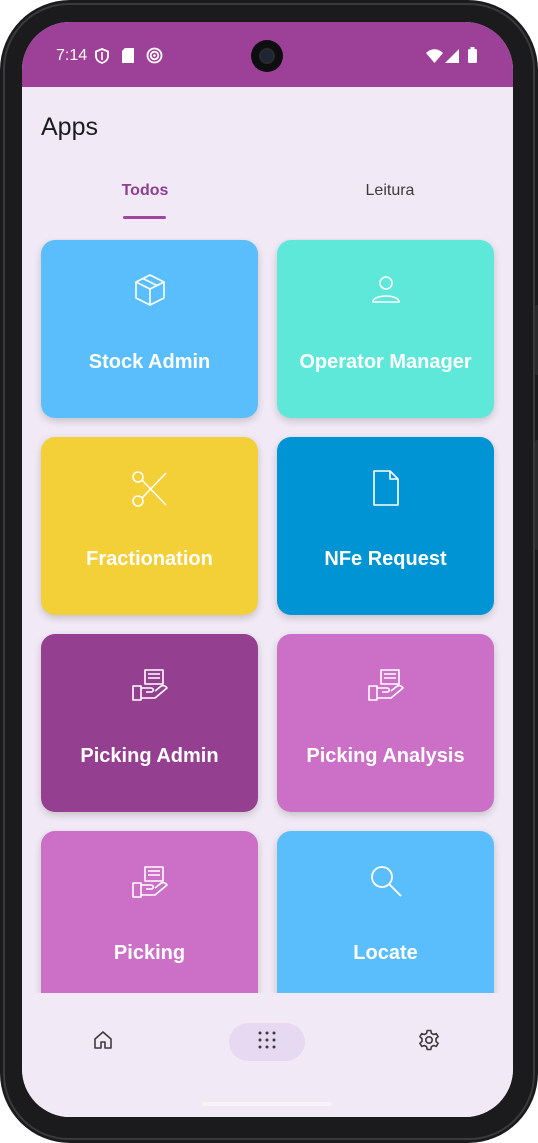 This screenshot has height=1143, width=538. Describe the element at coordinates (385, 361) in the screenshot. I see `app-label: Operator Manager` at that location.